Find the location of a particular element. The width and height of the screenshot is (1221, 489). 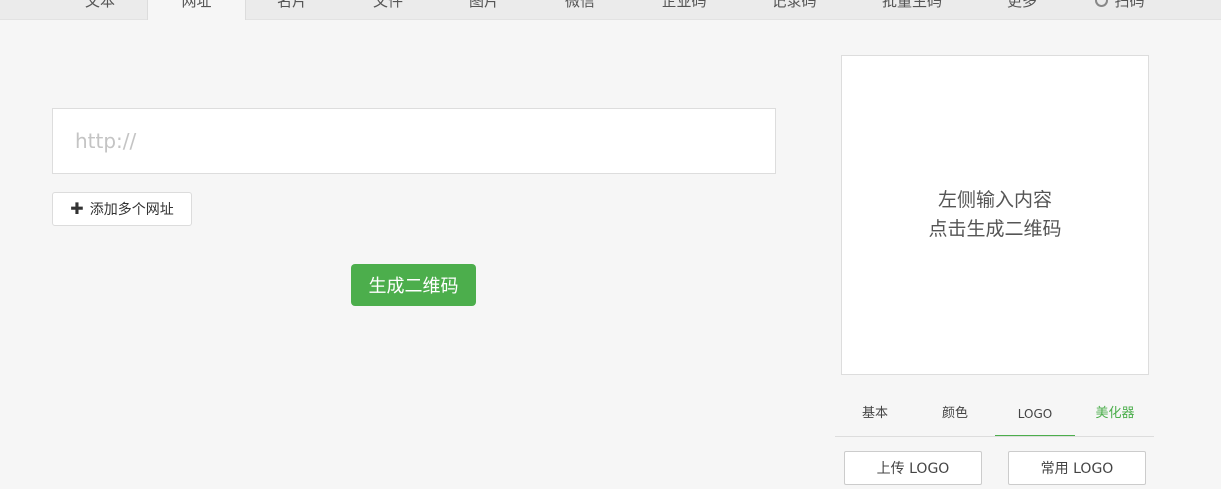

style-tab-bar: 基本 颜色 LOGO 美化器 is located at coordinates (994, 417).